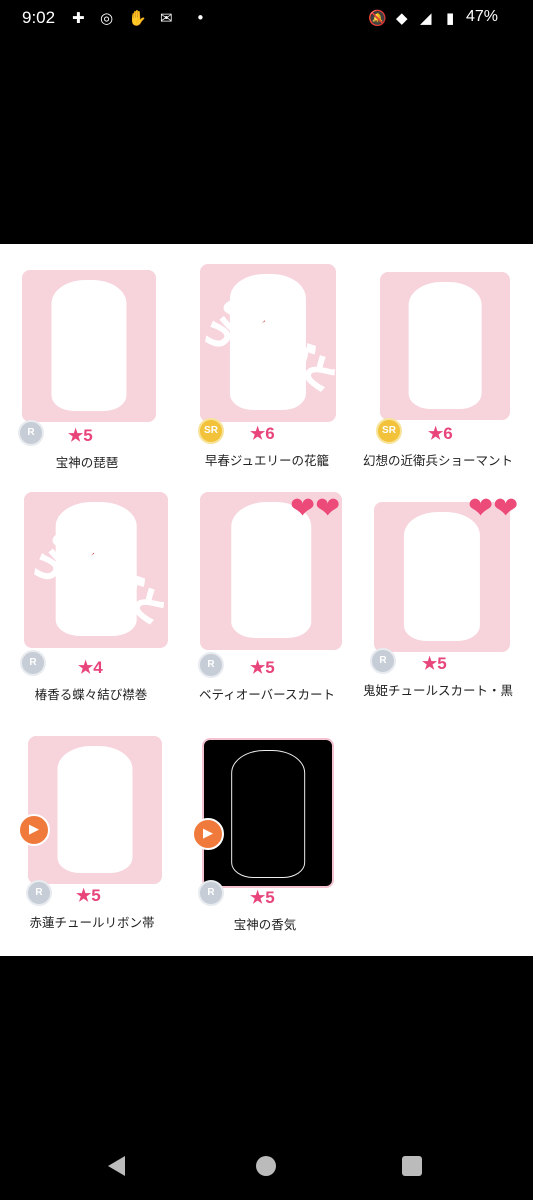  I want to click on mail-icon: ✉, so click(166, 18).